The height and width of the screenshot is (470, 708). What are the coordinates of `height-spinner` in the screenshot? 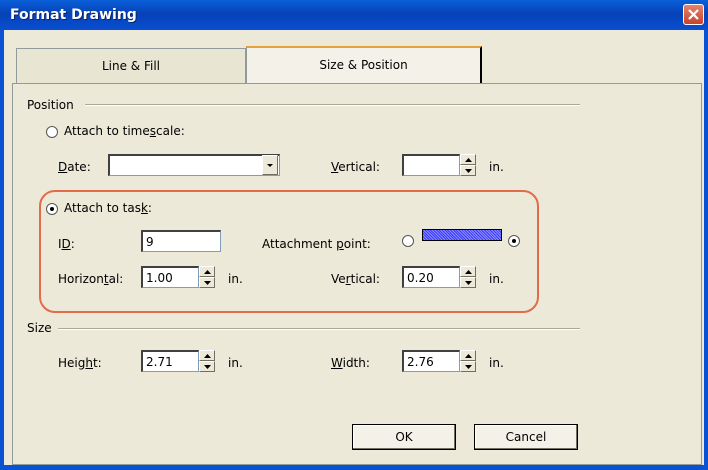 It's located at (207, 361).